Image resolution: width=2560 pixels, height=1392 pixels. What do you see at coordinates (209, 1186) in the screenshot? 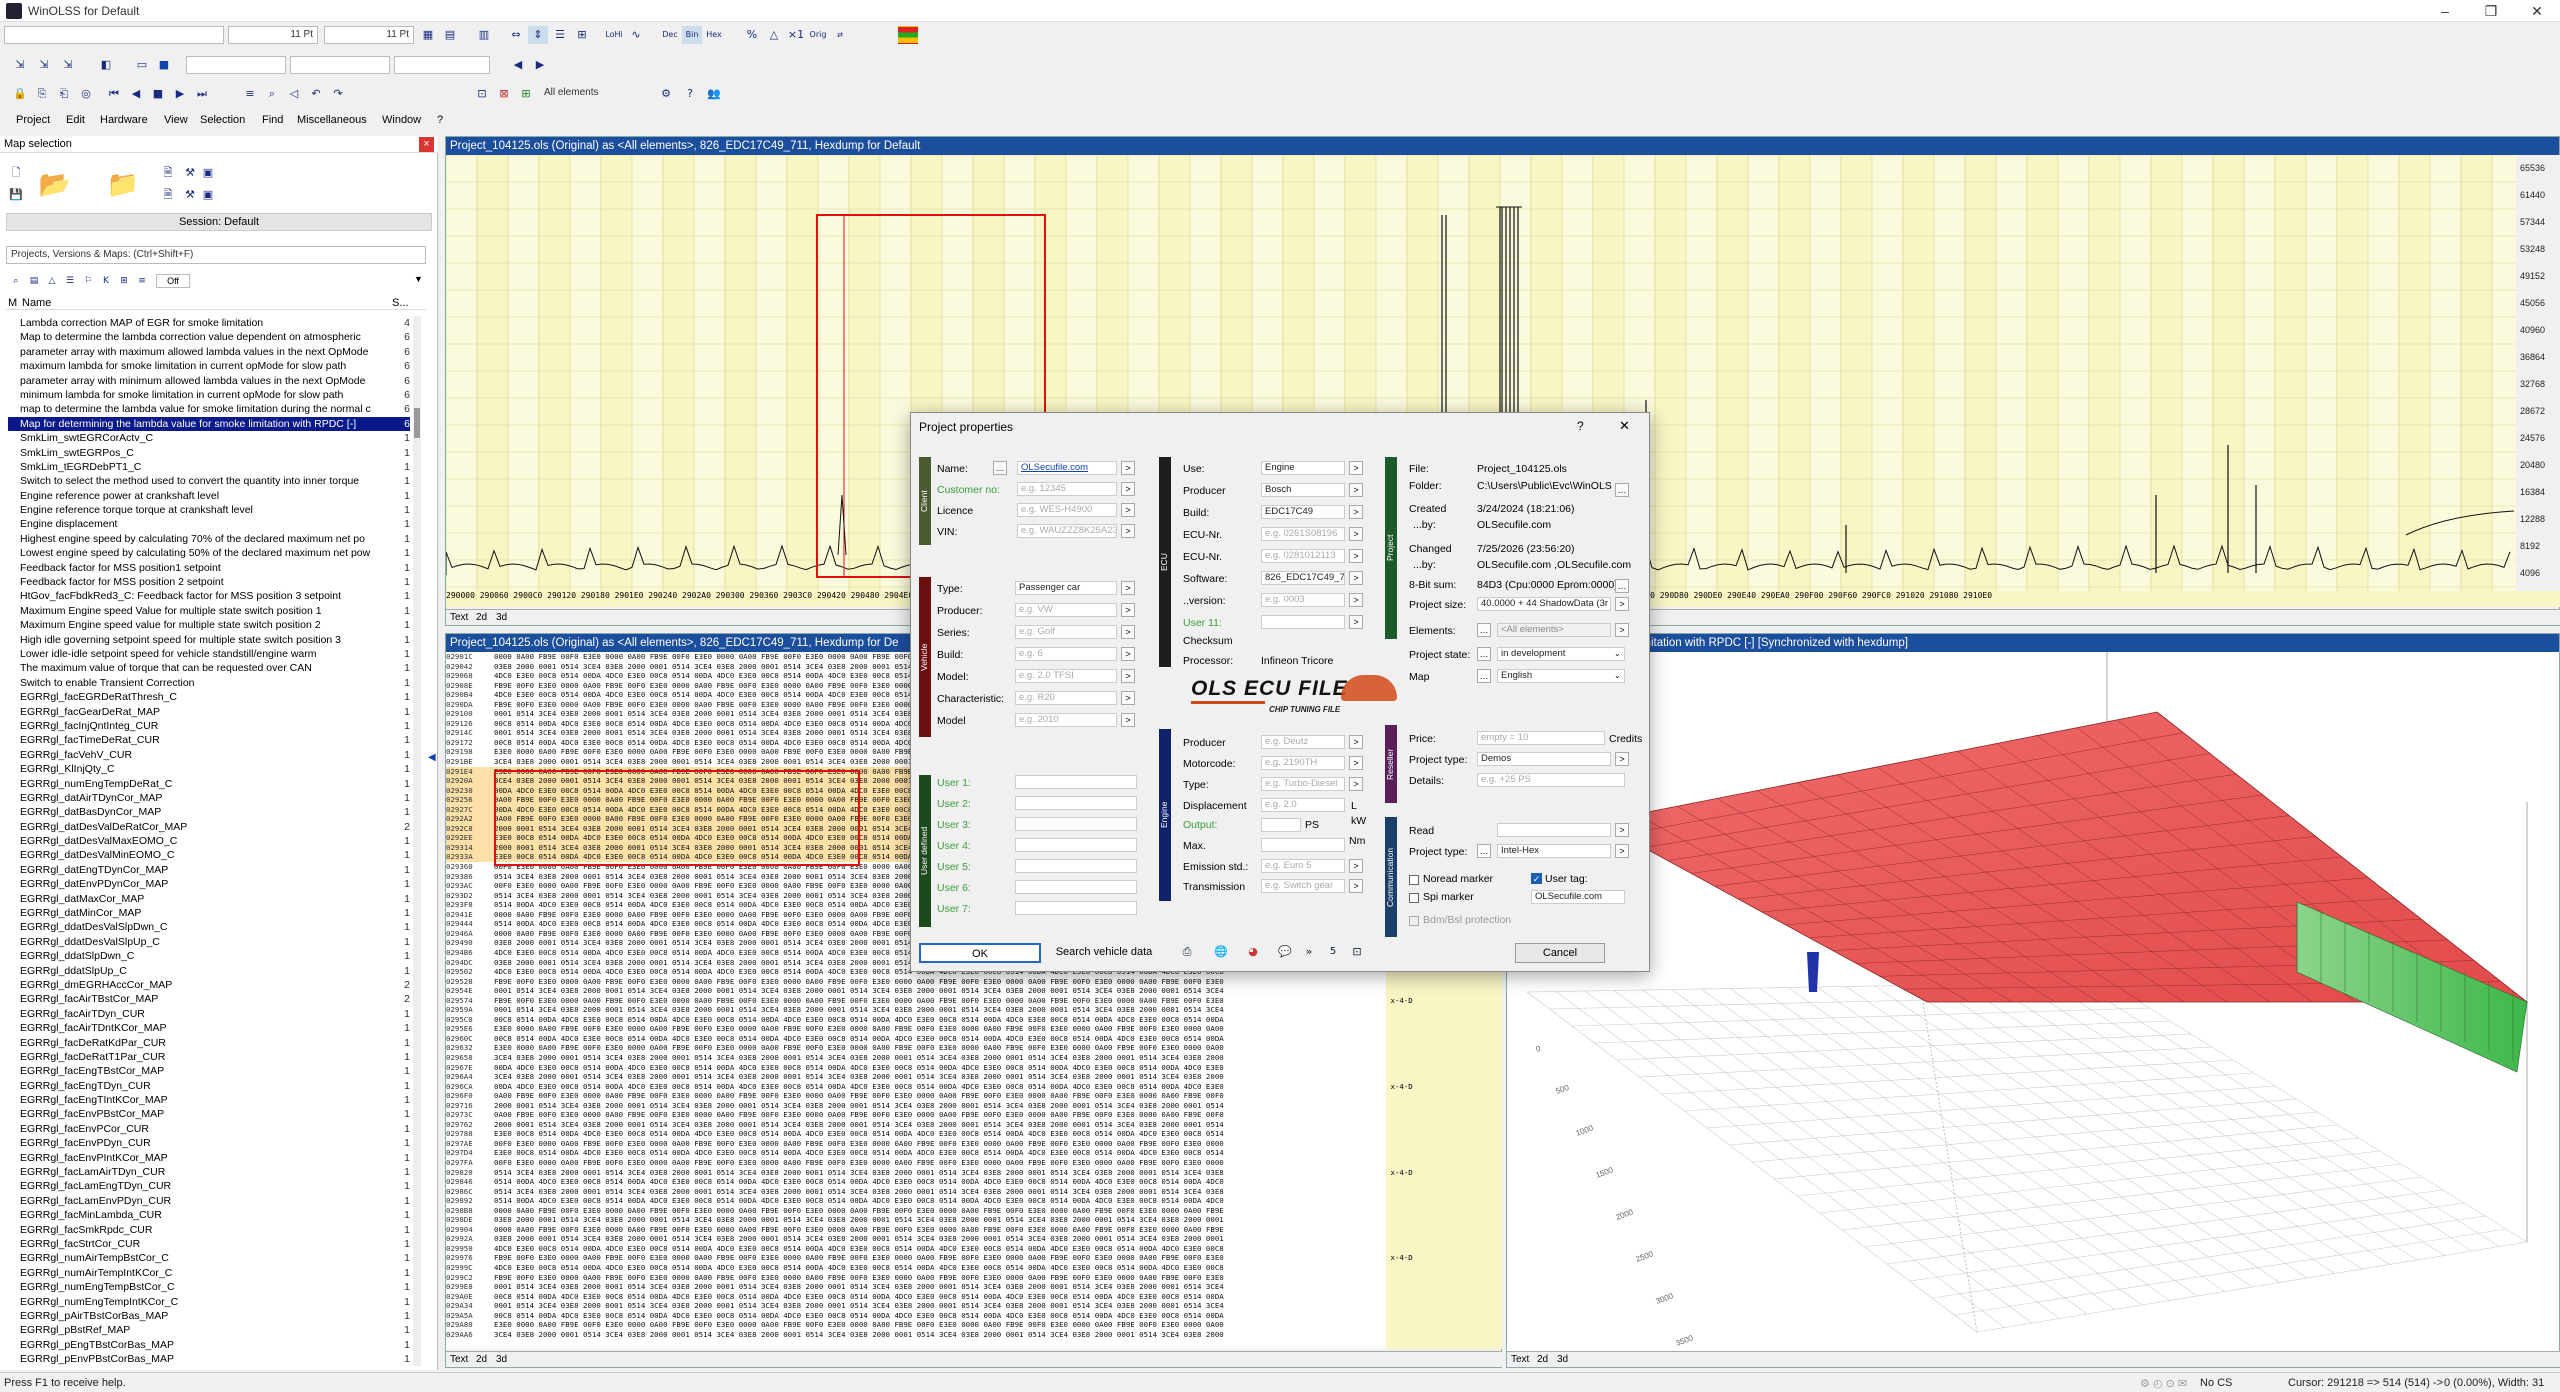
I see `list-item: EGRRgl_facLamEngTDyn_CUR 1` at bounding box center [209, 1186].